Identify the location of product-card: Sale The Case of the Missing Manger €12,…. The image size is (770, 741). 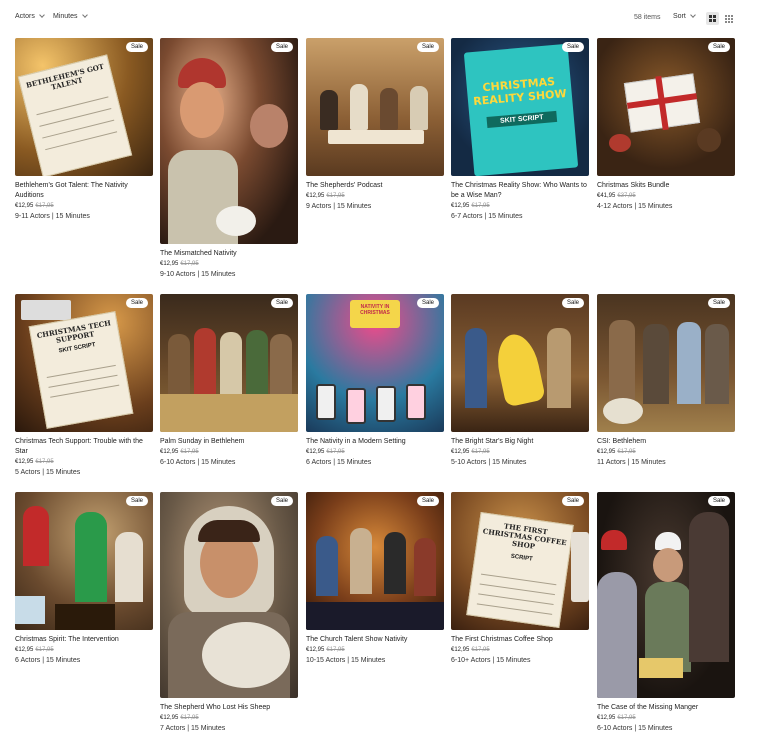
(666, 612).